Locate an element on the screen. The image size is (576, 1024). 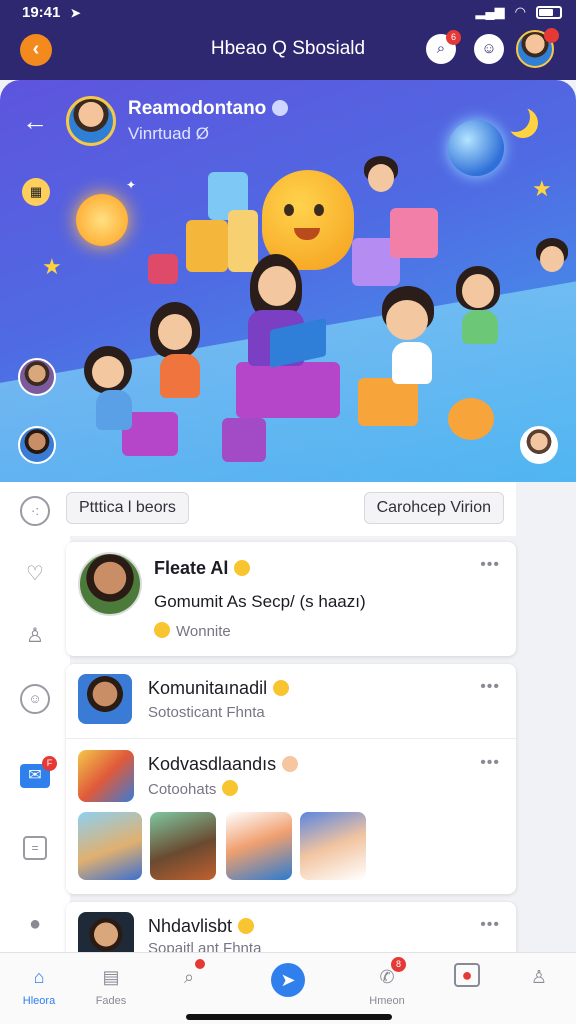
post-item: Kodvasdlaandıs Cotoohats ••• is located at coordinates (291, 815).